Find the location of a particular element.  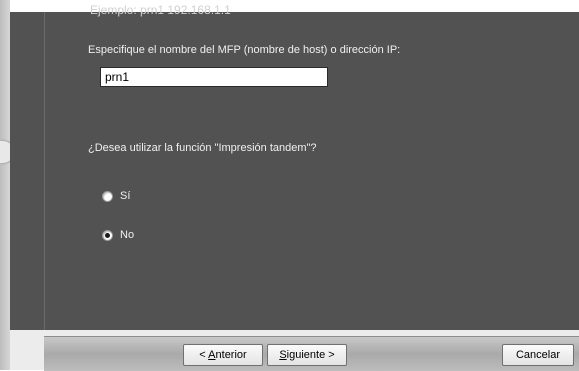

back-prefix: < is located at coordinates (204, 355).